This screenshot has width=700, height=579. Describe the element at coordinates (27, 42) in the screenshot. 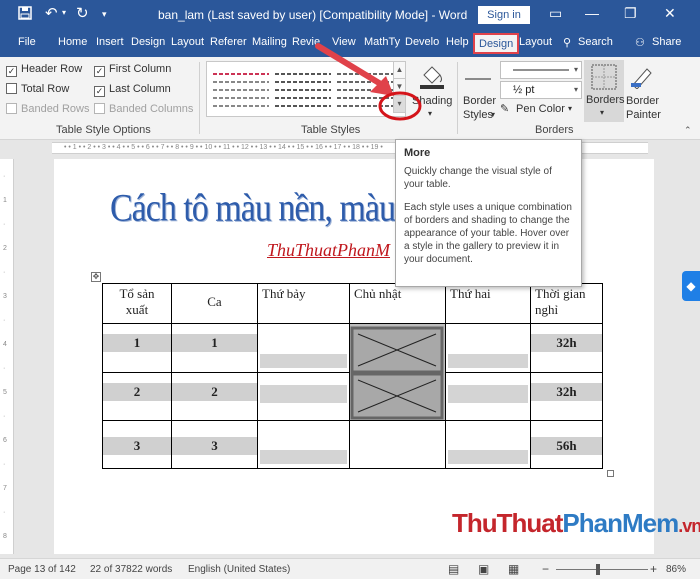

I see `tab-file: File` at that location.